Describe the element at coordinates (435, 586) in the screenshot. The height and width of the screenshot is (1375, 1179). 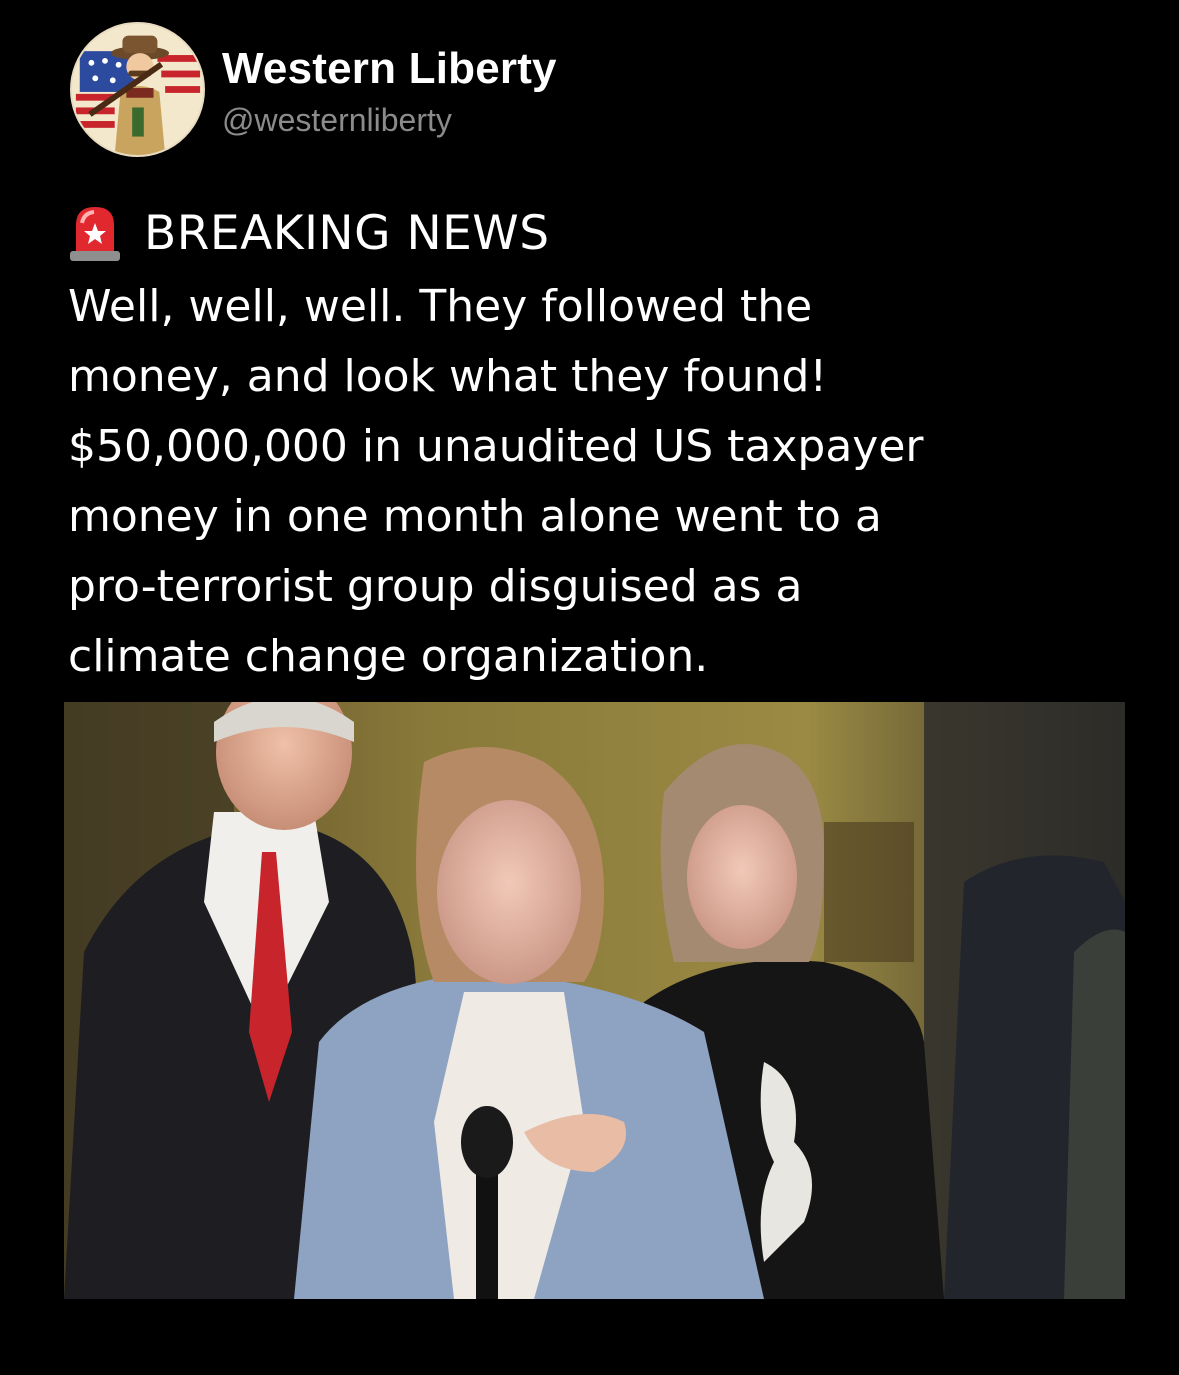
I see `post-line: pro-terrorist group disguised as a` at that location.